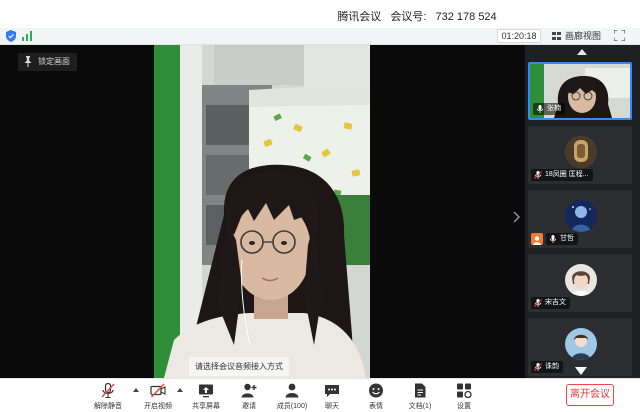 This screenshot has width=640, height=412. I want to click on participant-name-tag: 甘哲, so click(562, 239).